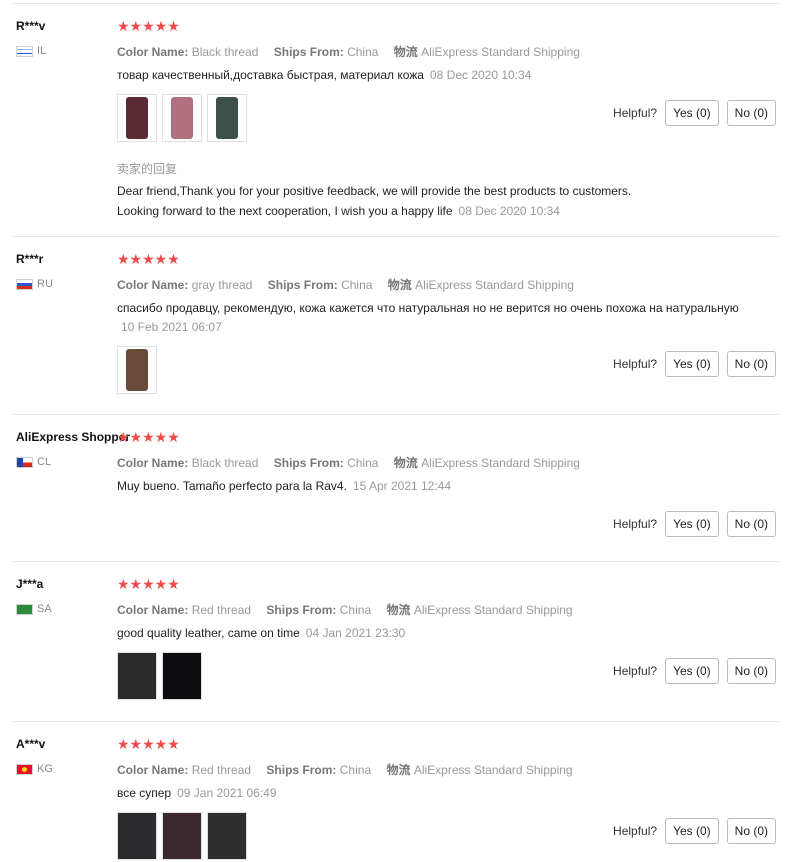 The image size is (790, 862). Describe the element at coordinates (24, 609) in the screenshot. I see `flag-sa-icon` at that location.